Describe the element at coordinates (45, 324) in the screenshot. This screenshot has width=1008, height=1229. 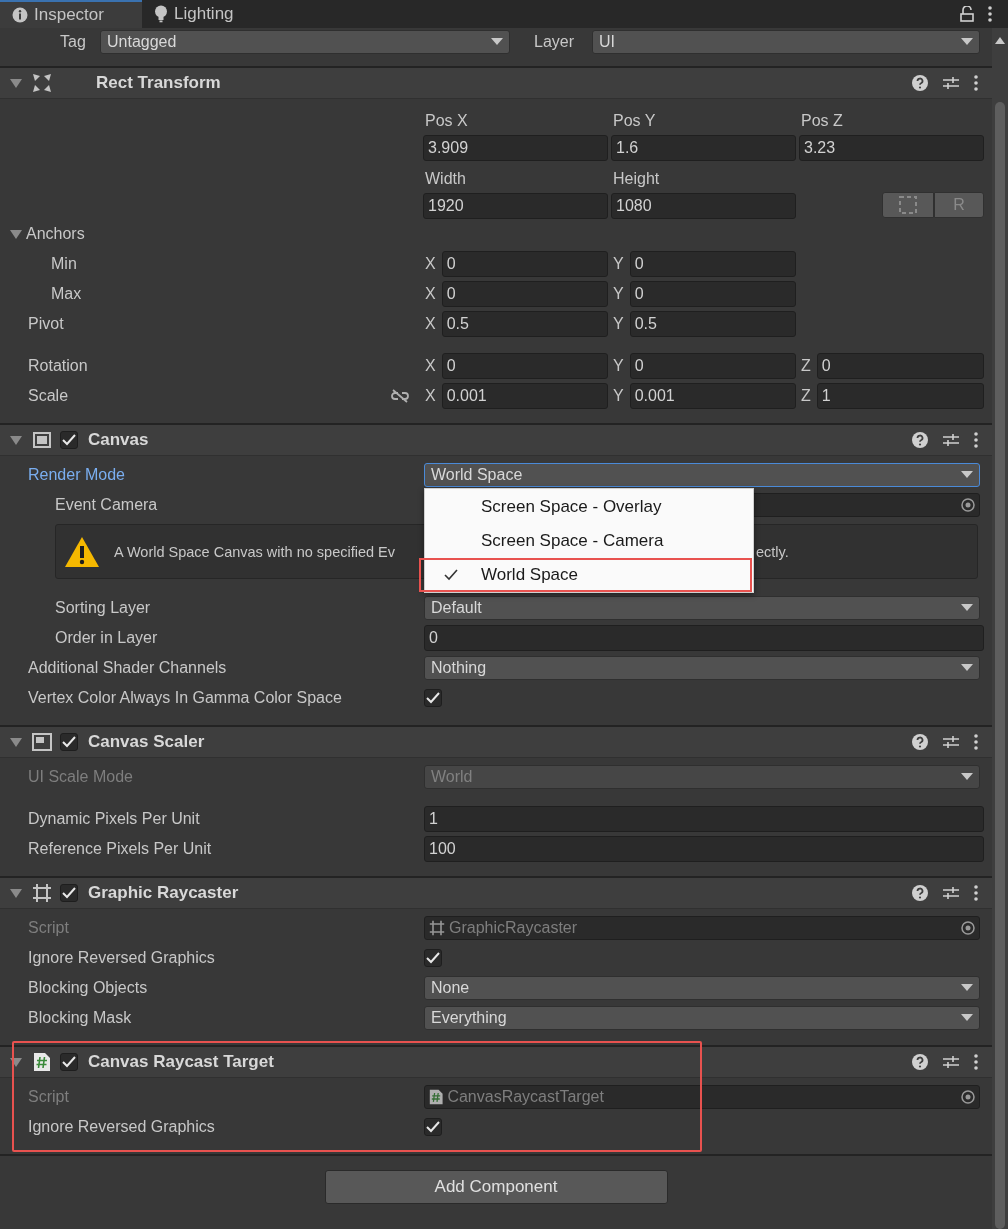
I see `field-label: Pivot` at that location.